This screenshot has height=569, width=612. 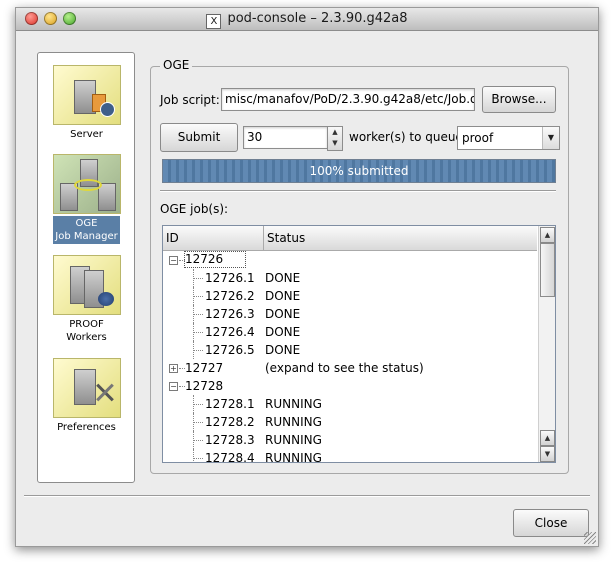 What do you see at coordinates (204, 386) in the screenshot?
I see `job-id: 12728` at bounding box center [204, 386].